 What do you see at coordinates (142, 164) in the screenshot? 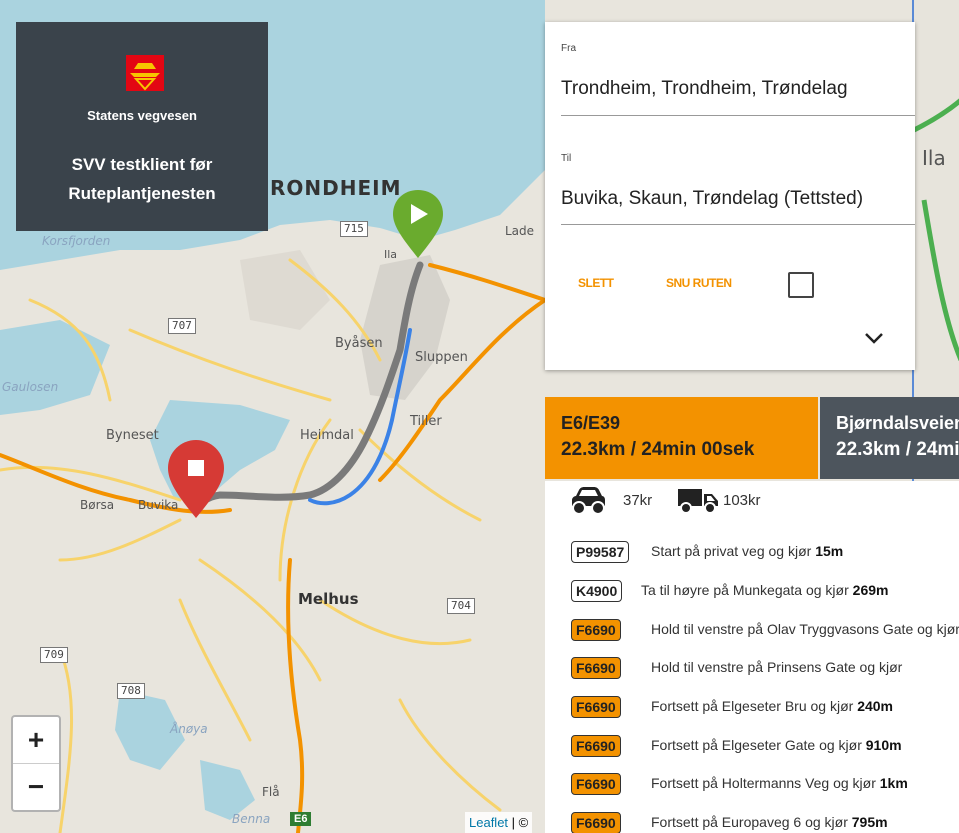
I see `app-title-line-1: SVV testklient før` at bounding box center [142, 164].